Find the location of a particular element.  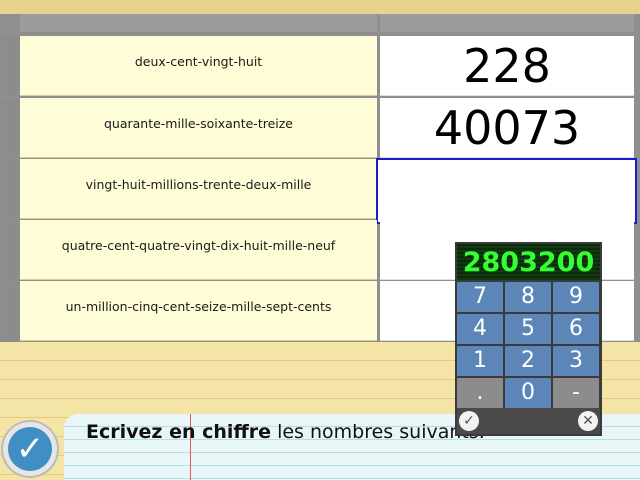

words-cell: quarante-mille-soixante-treize is located at coordinates (198, 128).